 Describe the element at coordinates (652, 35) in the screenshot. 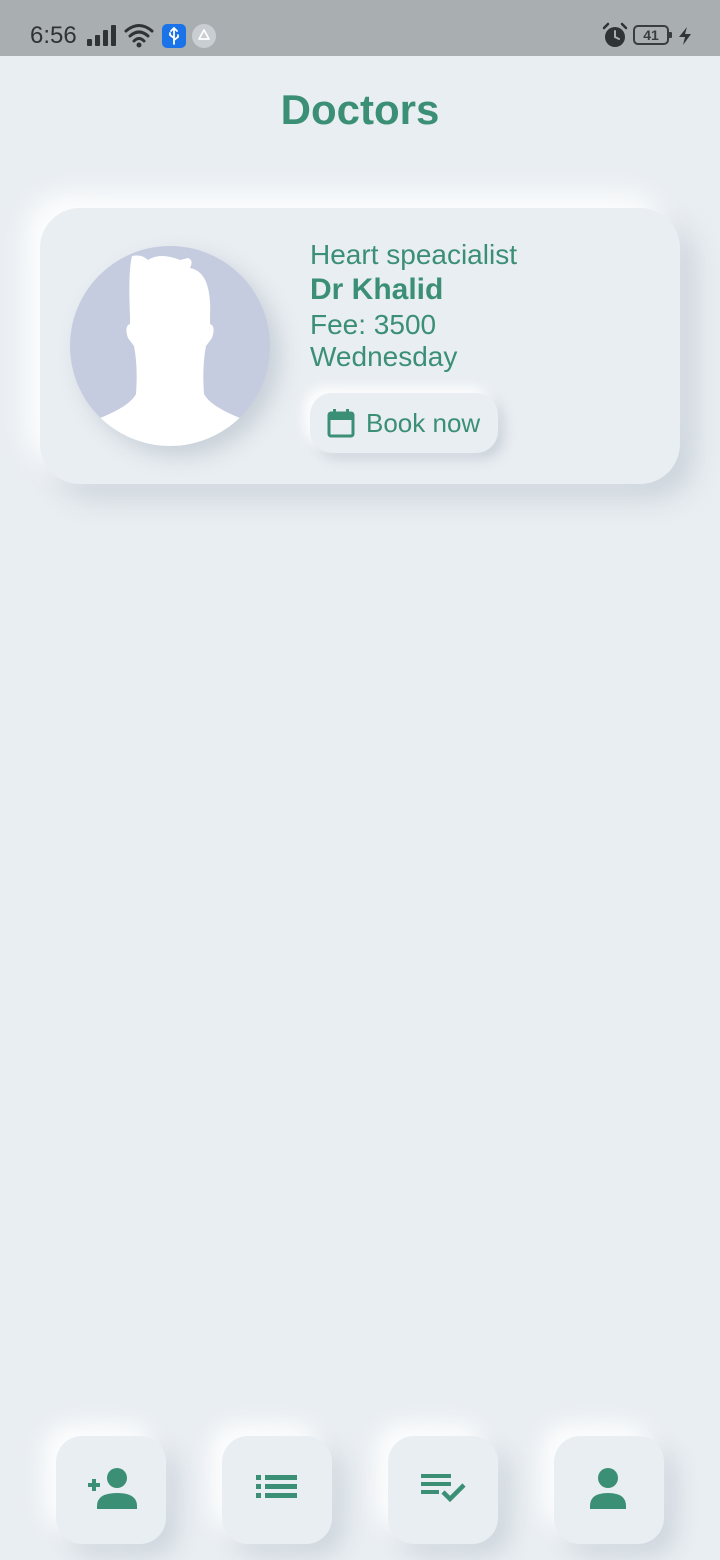

I see `battery-indicator: 41` at that location.